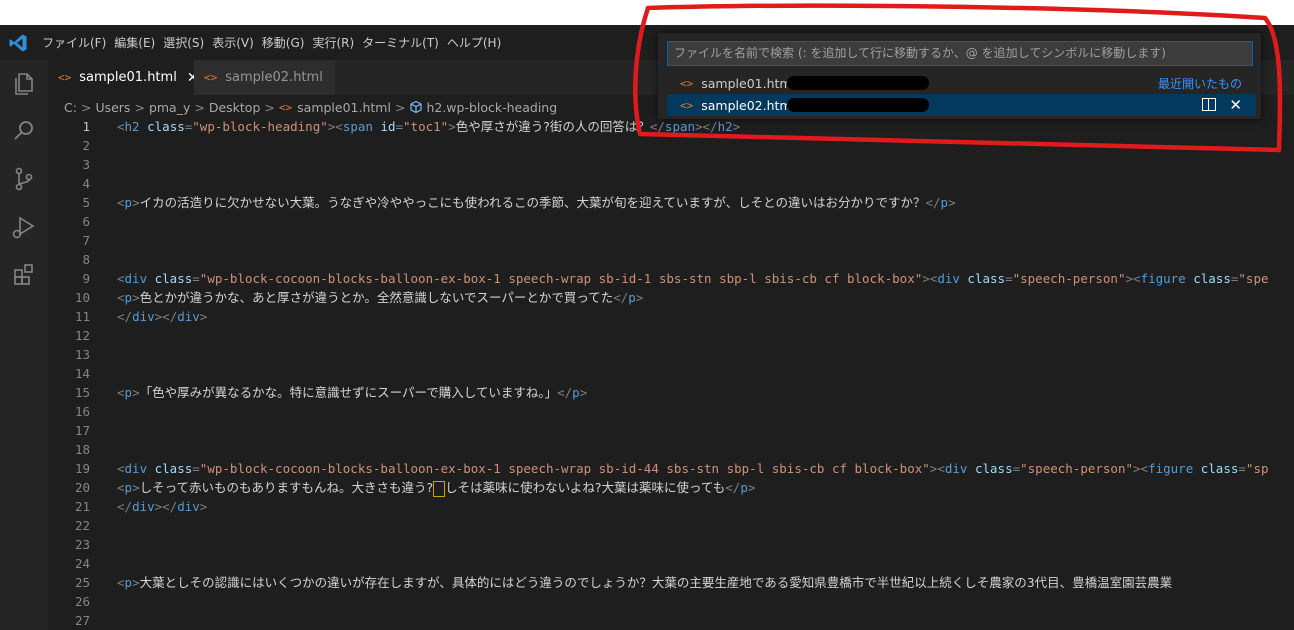 Image resolution: width=1294 pixels, height=630 pixels. I want to click on explorer-icon, so click(24, 84).